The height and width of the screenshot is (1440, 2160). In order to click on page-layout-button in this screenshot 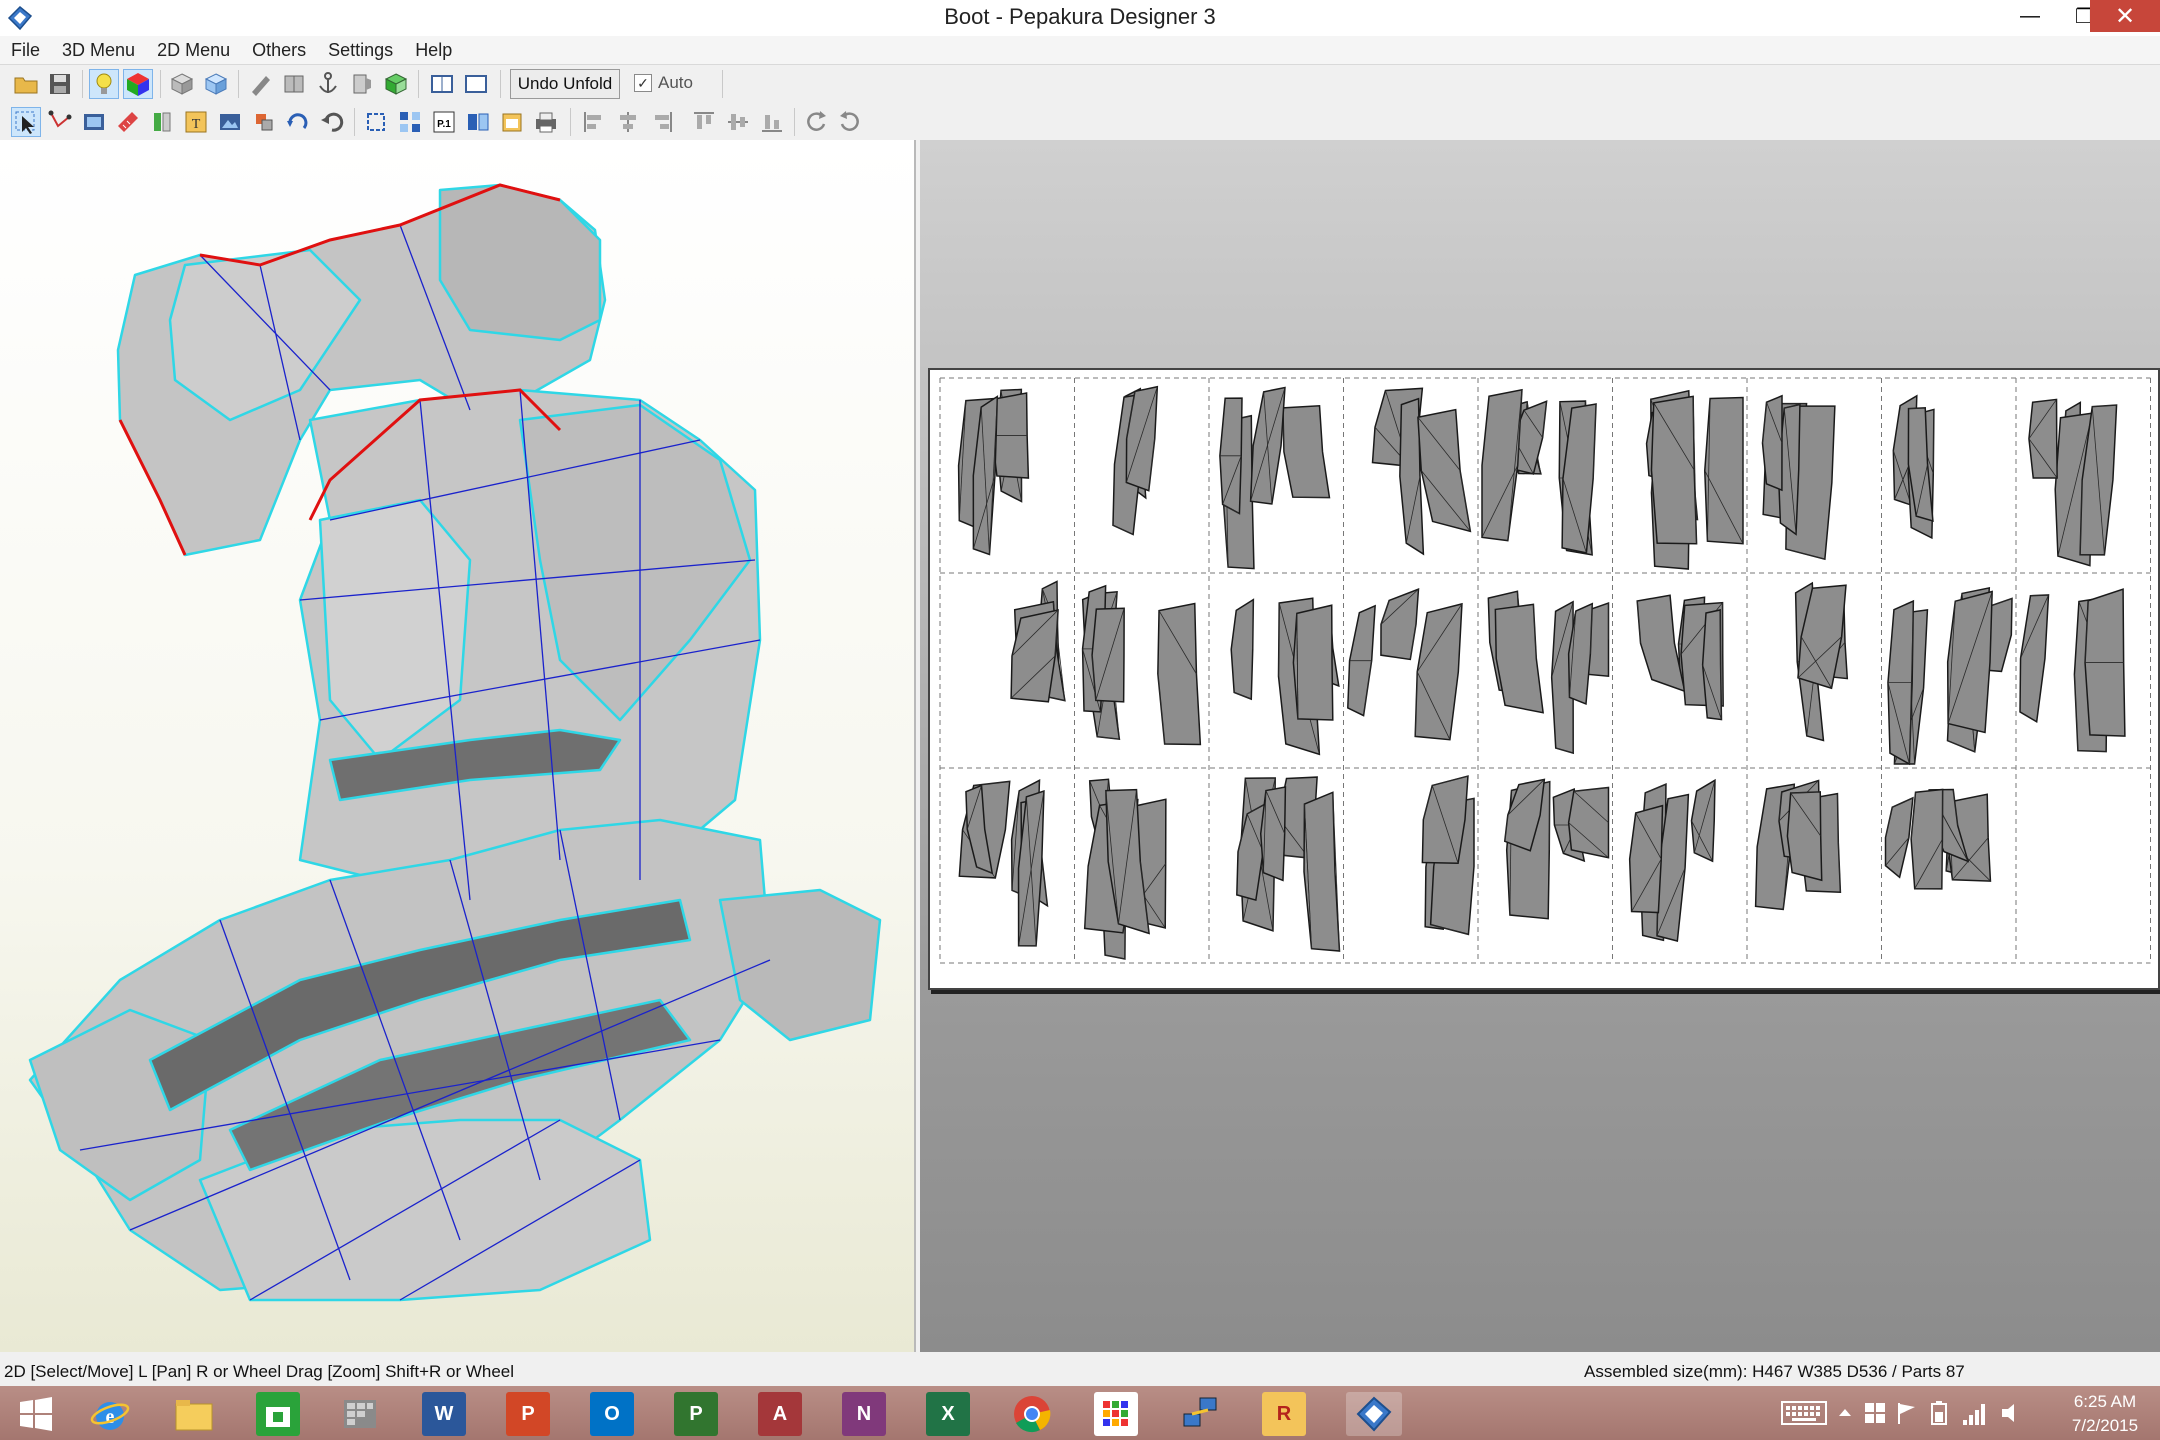, I will do `click(478, 122)`.